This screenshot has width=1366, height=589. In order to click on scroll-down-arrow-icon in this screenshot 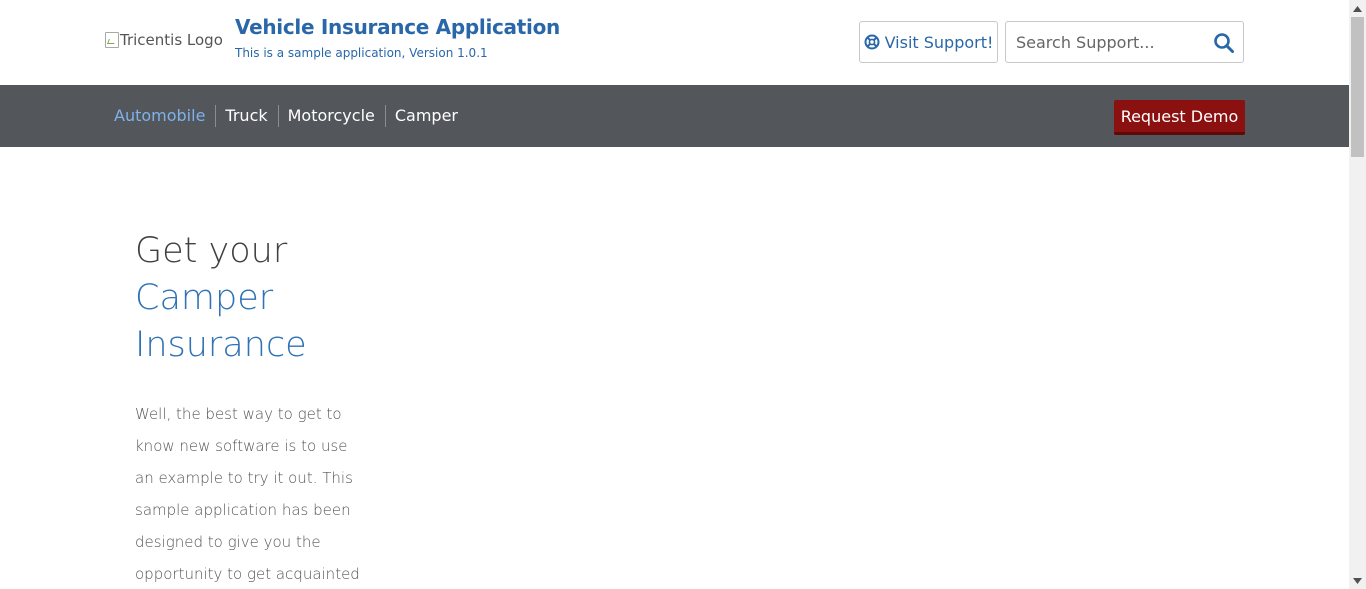, I will do `click(1357, 580)`.